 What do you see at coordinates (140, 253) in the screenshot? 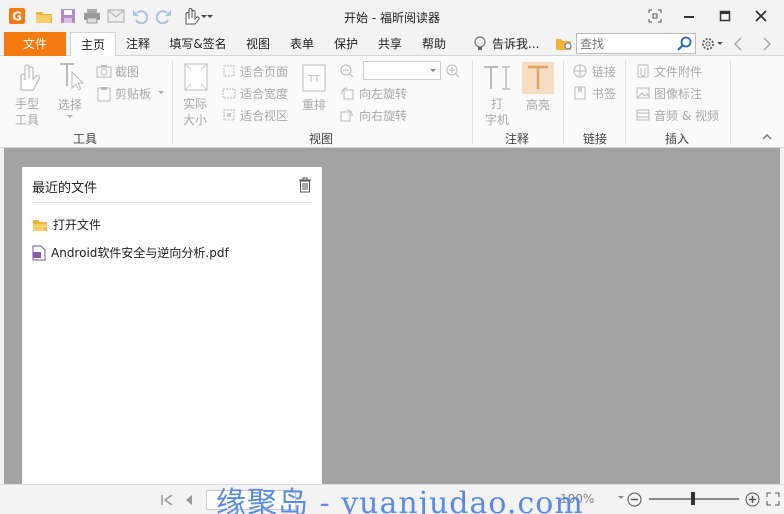
I see `recent-file-name: Android软件安全与逆向分析.pdf` at bounding box center [140, 253].